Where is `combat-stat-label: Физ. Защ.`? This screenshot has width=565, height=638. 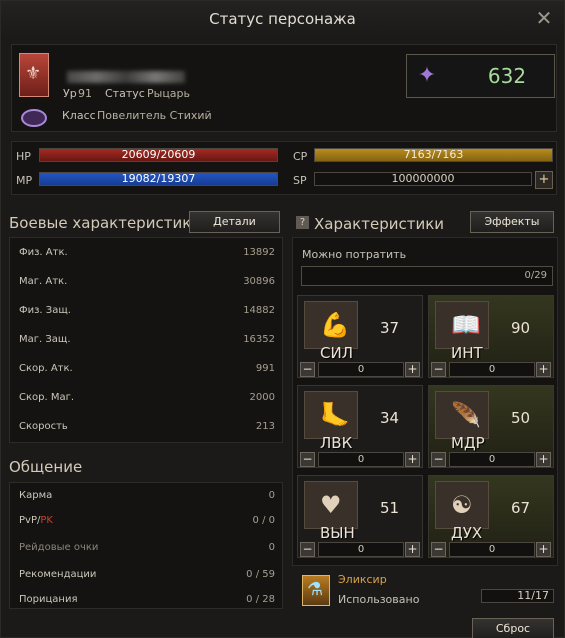
combat-stat-label: Физ. Защ. is located at coordinates (45, 310).